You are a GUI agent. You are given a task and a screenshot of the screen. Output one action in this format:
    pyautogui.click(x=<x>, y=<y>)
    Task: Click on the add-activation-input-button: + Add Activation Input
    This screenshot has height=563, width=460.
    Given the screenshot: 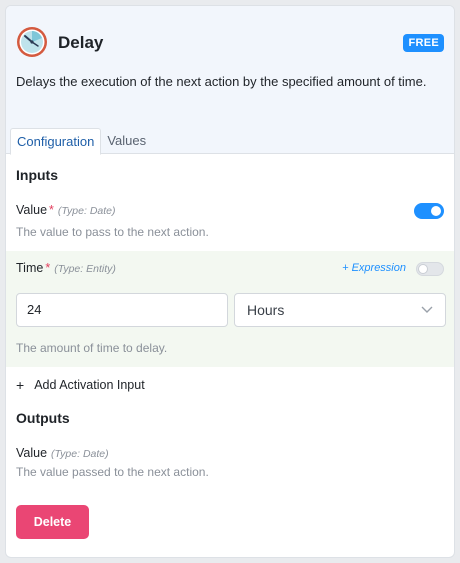 What is the action you would take?
    pyautogui.click(x=80, y=385)
    